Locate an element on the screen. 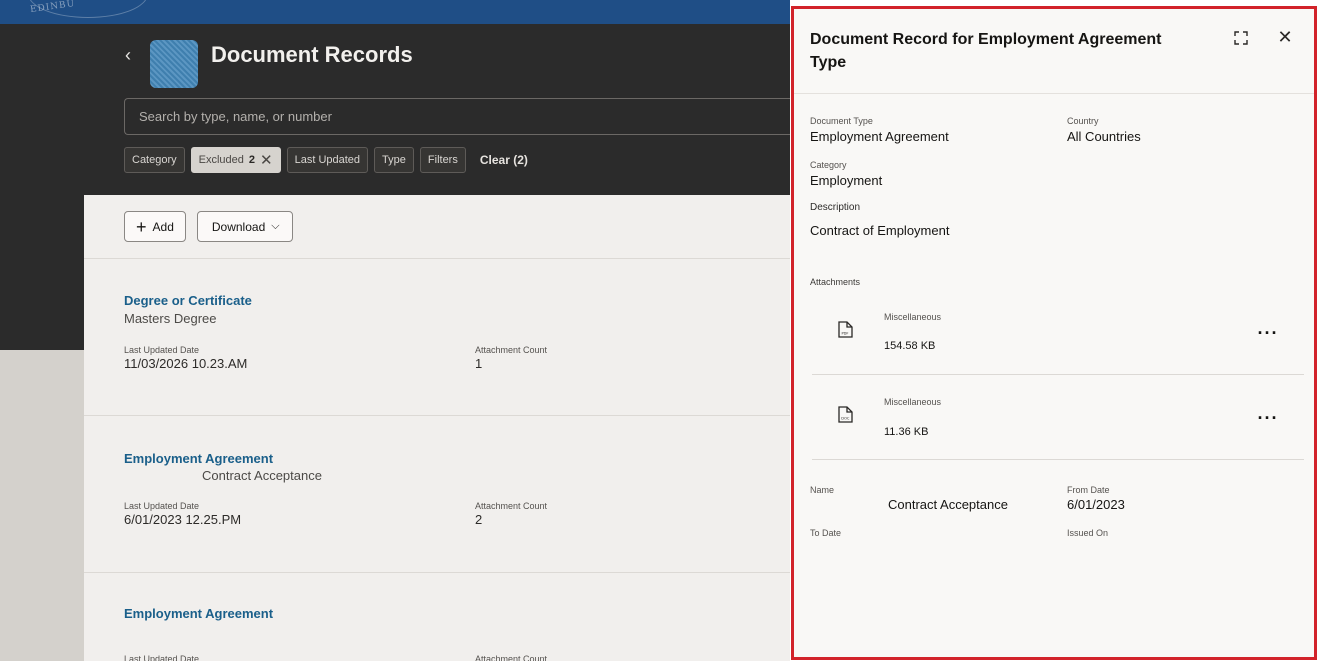  download-button: Download ⌵ is located at coordinates (244, 226).